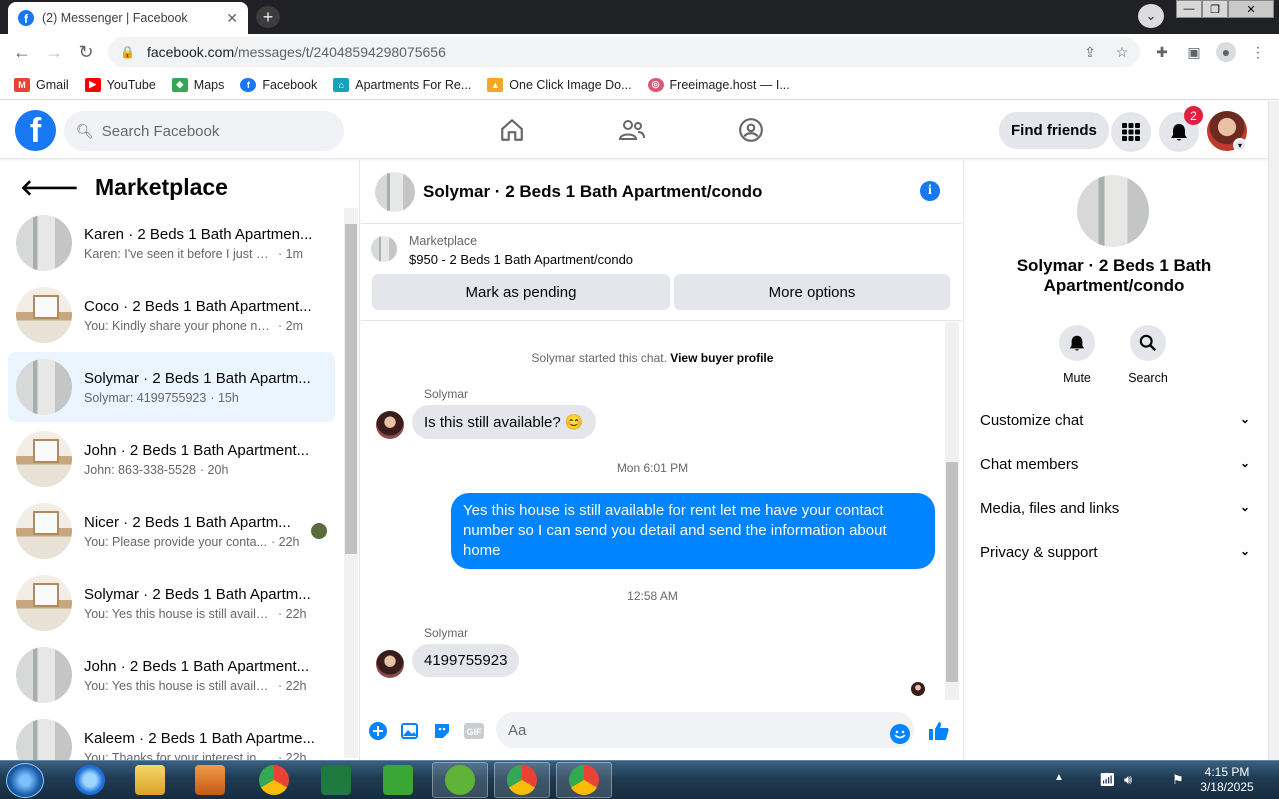 This screenshot has height=799, width=1279. I want to click on thumbs-up-icon, so click(939, 731).